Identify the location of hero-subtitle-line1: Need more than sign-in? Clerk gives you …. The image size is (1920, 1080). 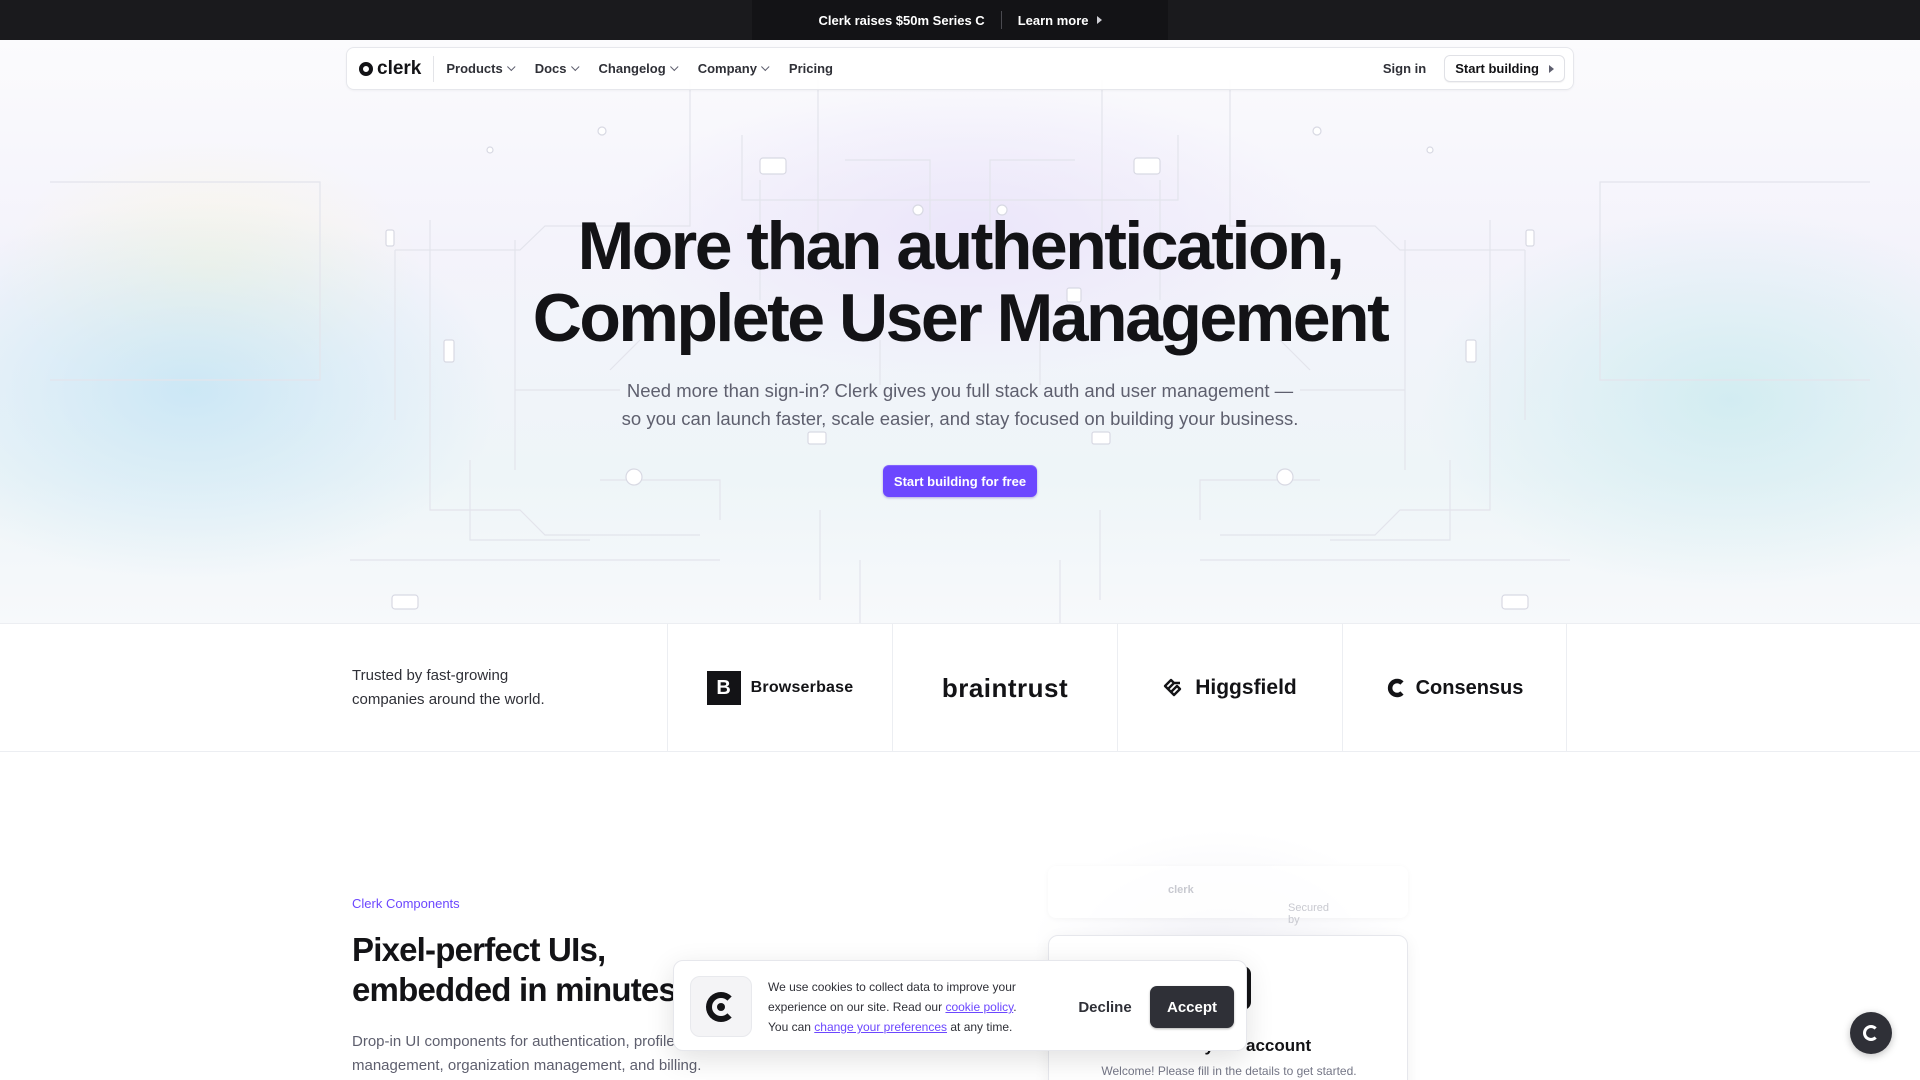
(960, 390).